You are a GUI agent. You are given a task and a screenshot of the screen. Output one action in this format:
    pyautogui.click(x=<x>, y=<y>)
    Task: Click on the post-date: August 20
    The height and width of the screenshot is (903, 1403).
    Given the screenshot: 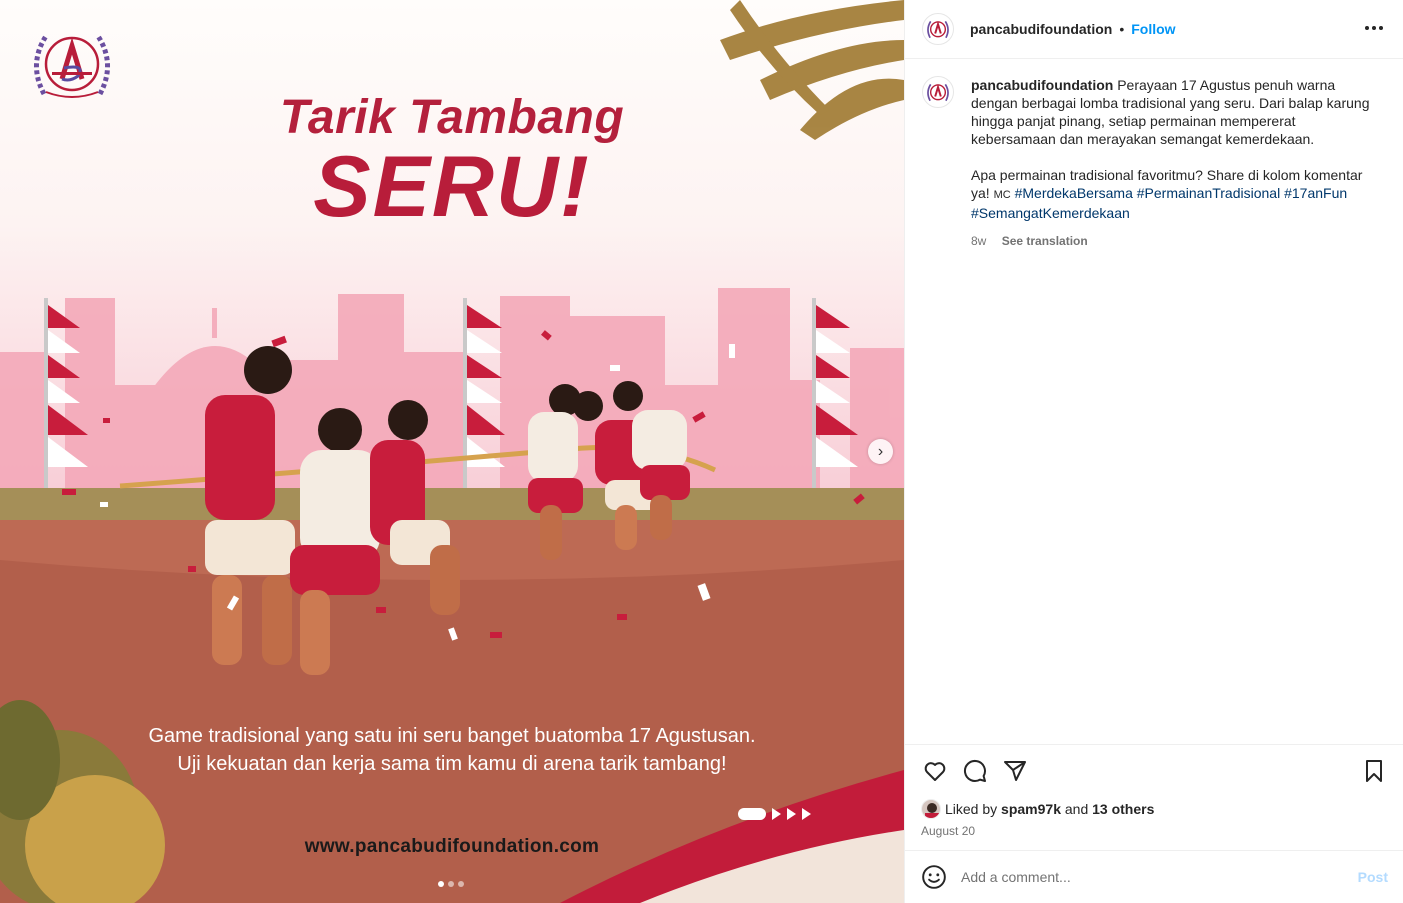 What is the action you would take?
    pyautogui.click(x=1154, y=831)
    